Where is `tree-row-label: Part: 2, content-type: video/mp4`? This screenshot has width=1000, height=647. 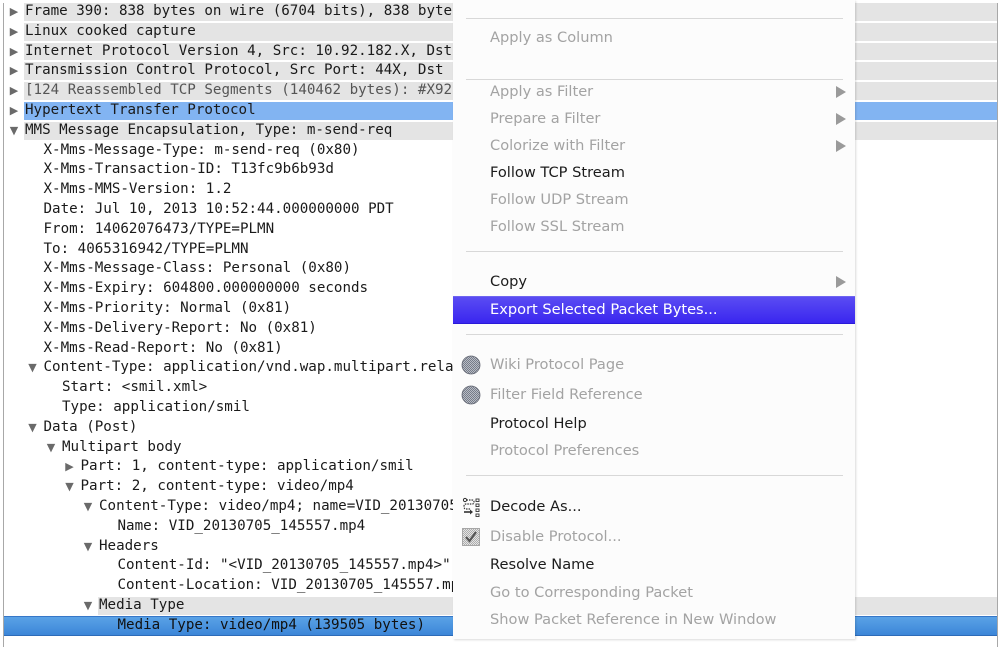 tree-row-label: Part: 2, content-type: video/mp4 is located at coordinates (217, 486).